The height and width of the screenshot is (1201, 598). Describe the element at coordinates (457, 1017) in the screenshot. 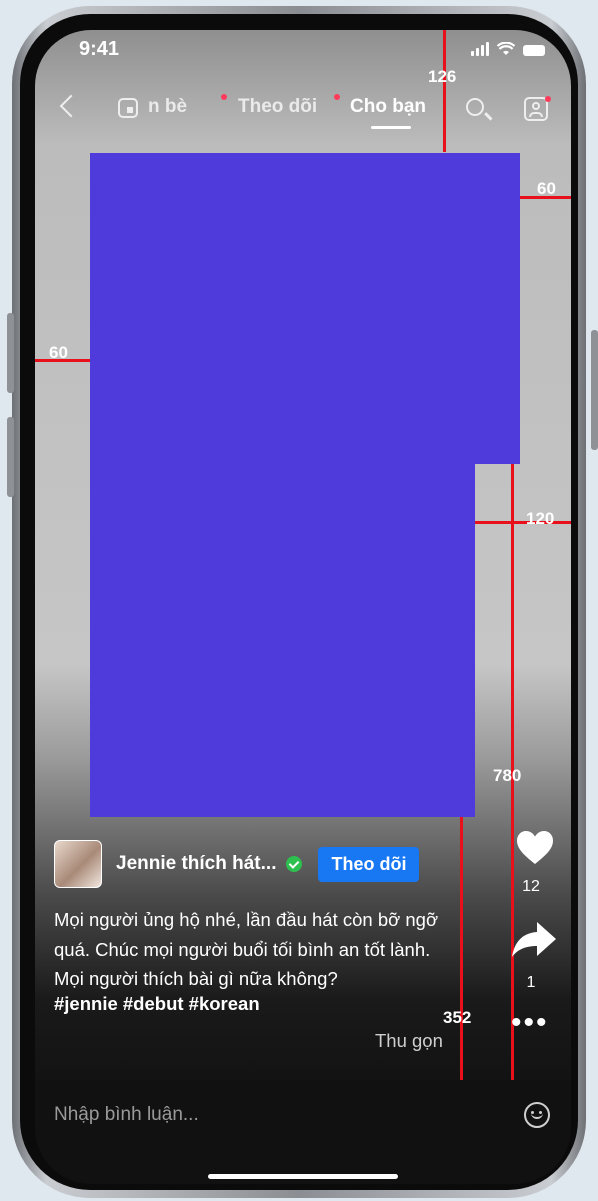

I see `measure-label: 352` at that location.